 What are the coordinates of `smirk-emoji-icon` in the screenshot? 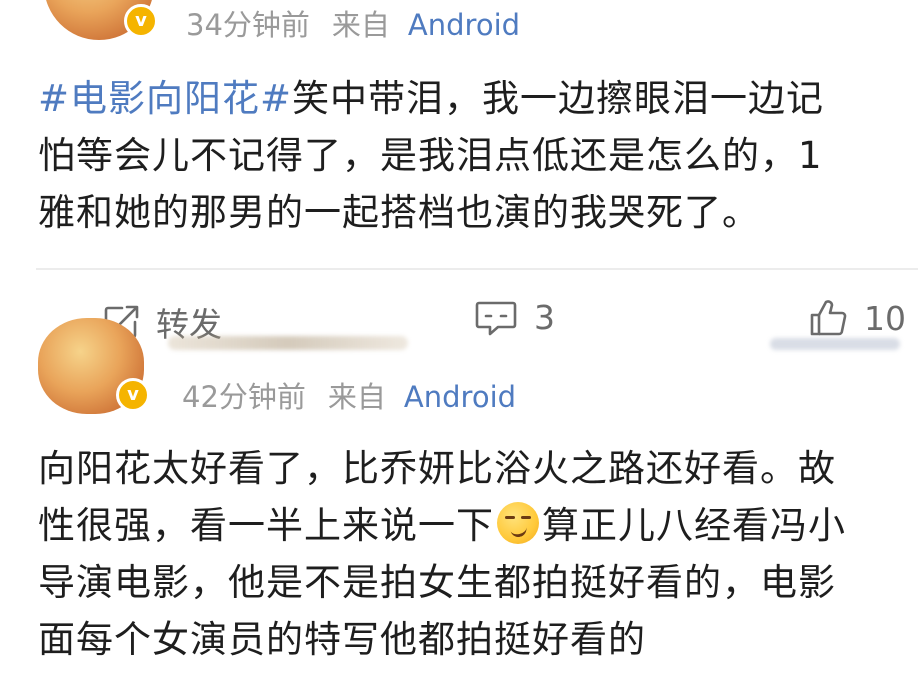 It's located at (518, 523).